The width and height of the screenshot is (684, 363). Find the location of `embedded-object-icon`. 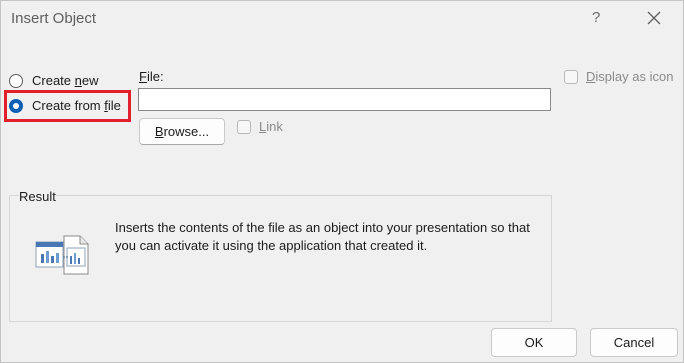

embedded-object-icon is located at coordinates (62, 255).